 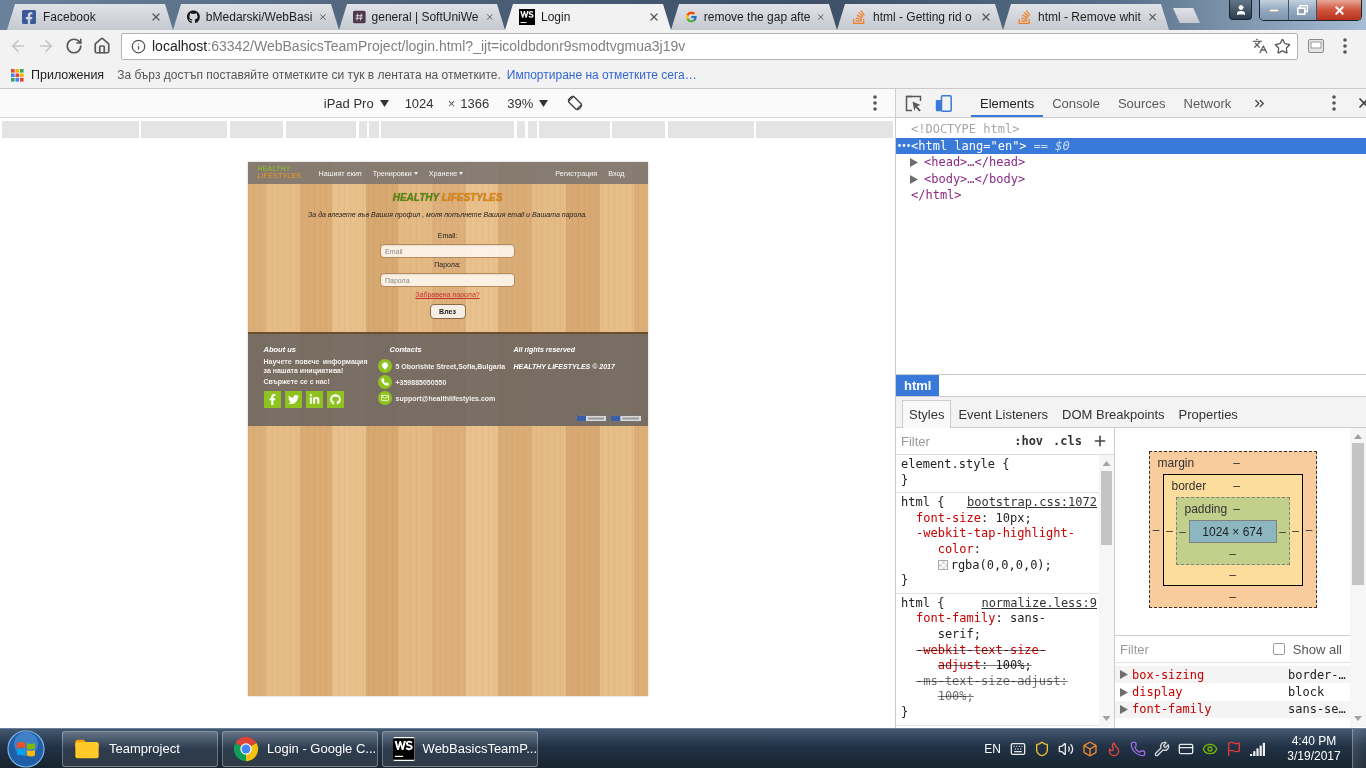 I want to click on browser-tab: Login, so click(x=588, y=17).